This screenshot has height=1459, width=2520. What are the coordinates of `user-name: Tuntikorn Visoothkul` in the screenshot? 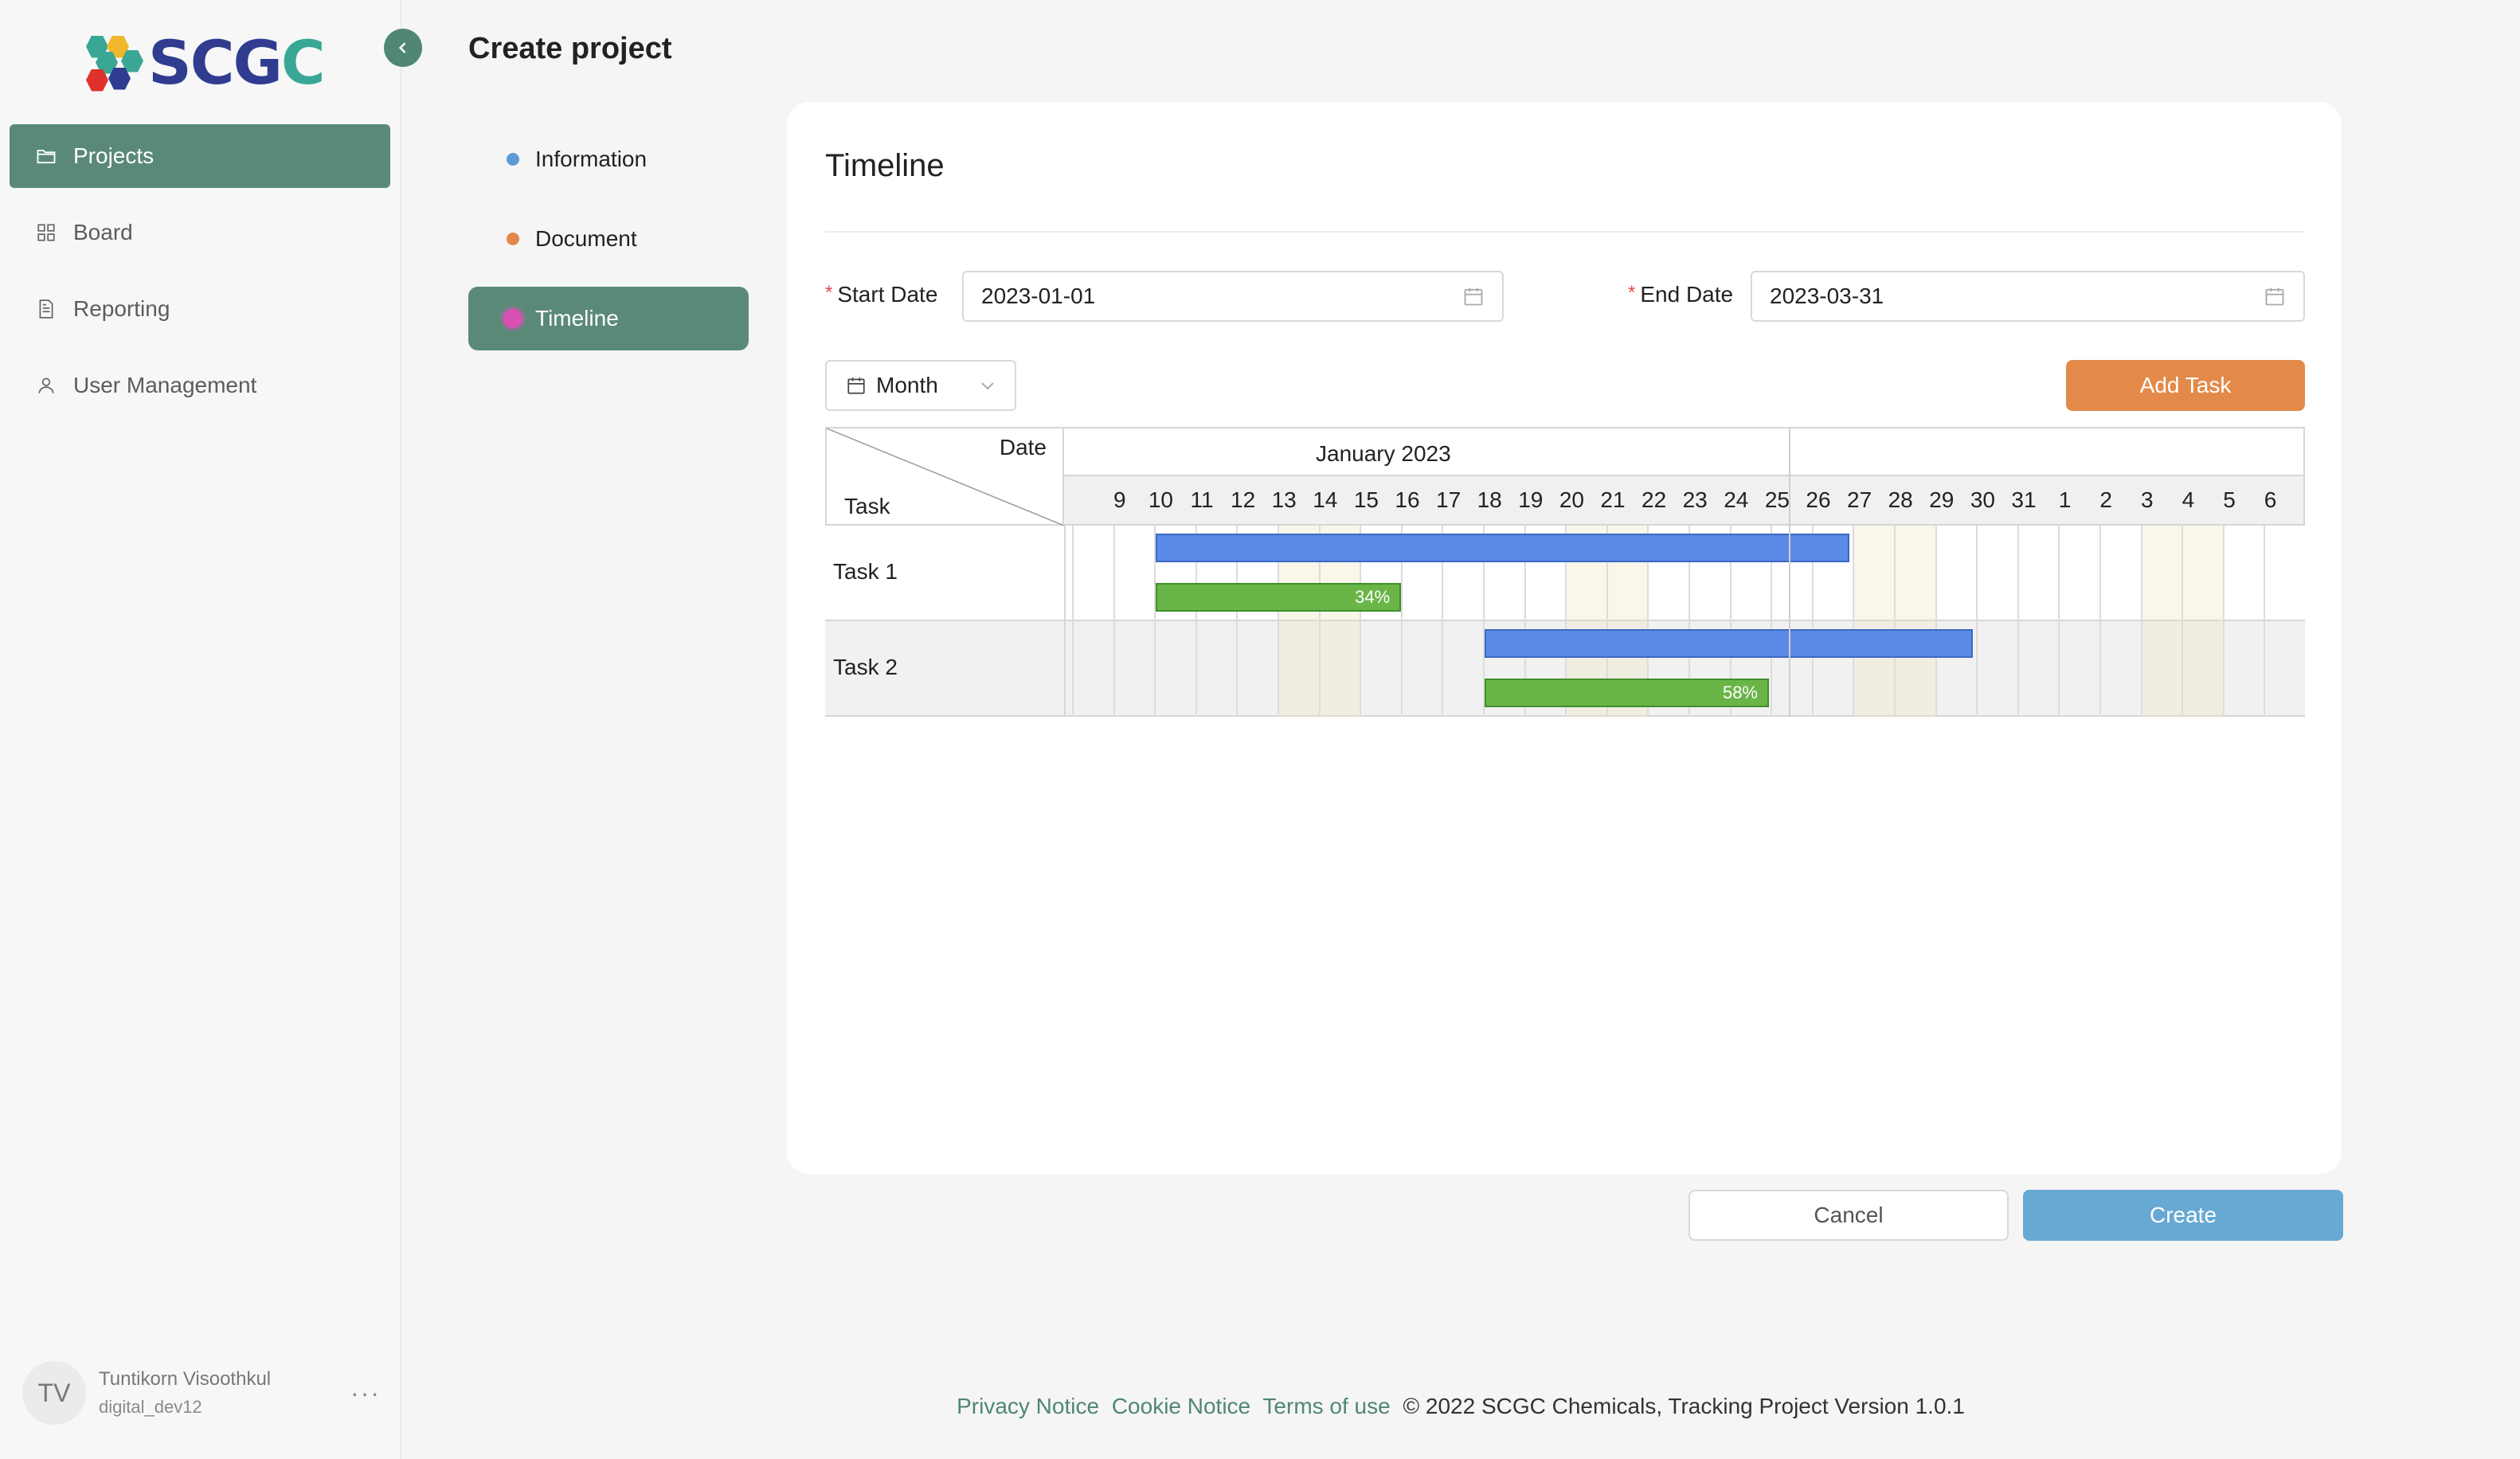 It's located at (185, 1379).